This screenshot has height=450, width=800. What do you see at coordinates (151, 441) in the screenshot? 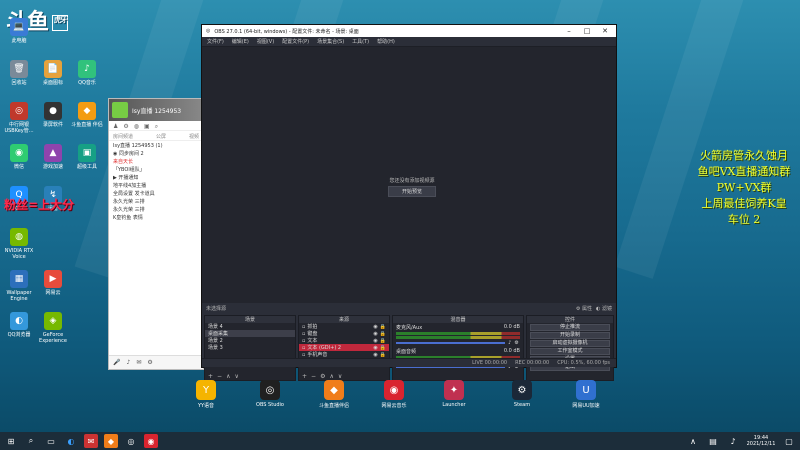
I see `music-icon: ◉` at bounding box center [151, 441].